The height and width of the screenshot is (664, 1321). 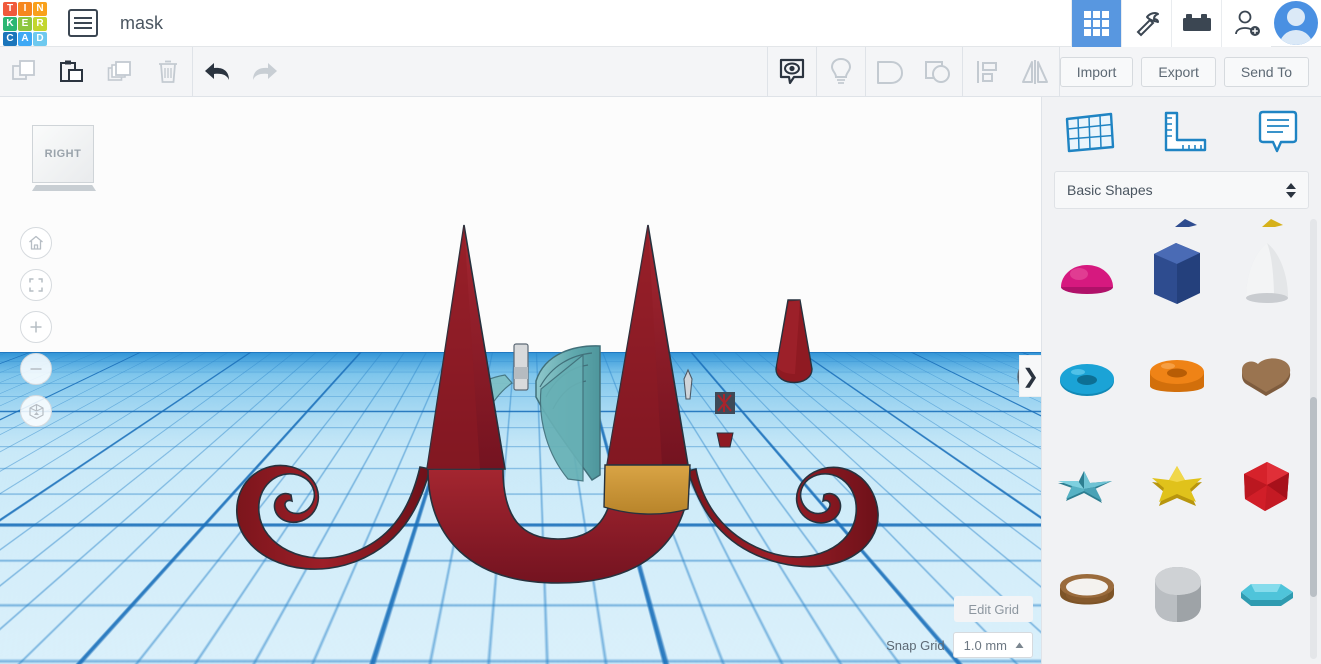 What do you see at coordinates (1178, 71) in the screenshot?
I see `export-button: Export` at bounding box center [1178, 71].